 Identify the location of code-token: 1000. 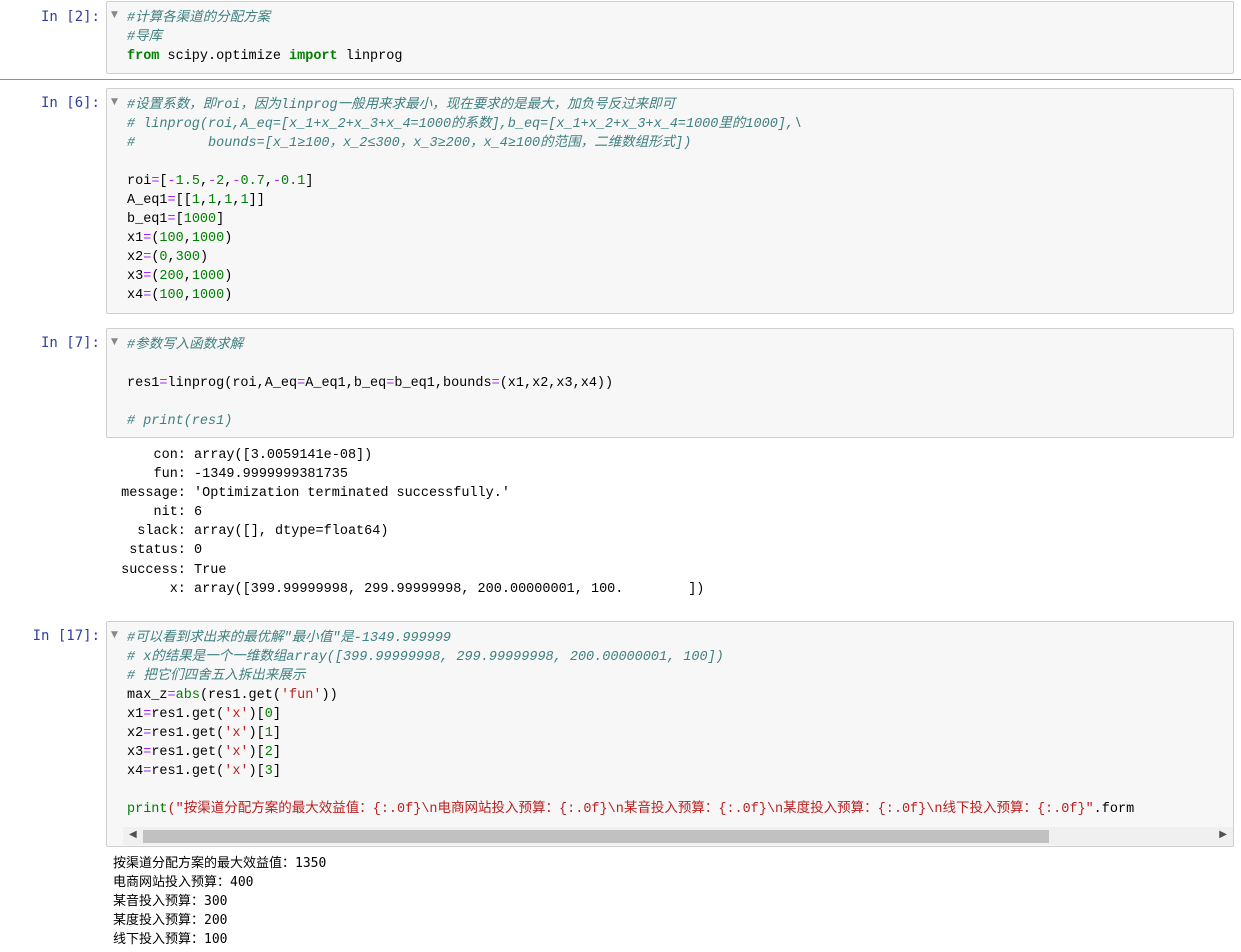
(208, 276).